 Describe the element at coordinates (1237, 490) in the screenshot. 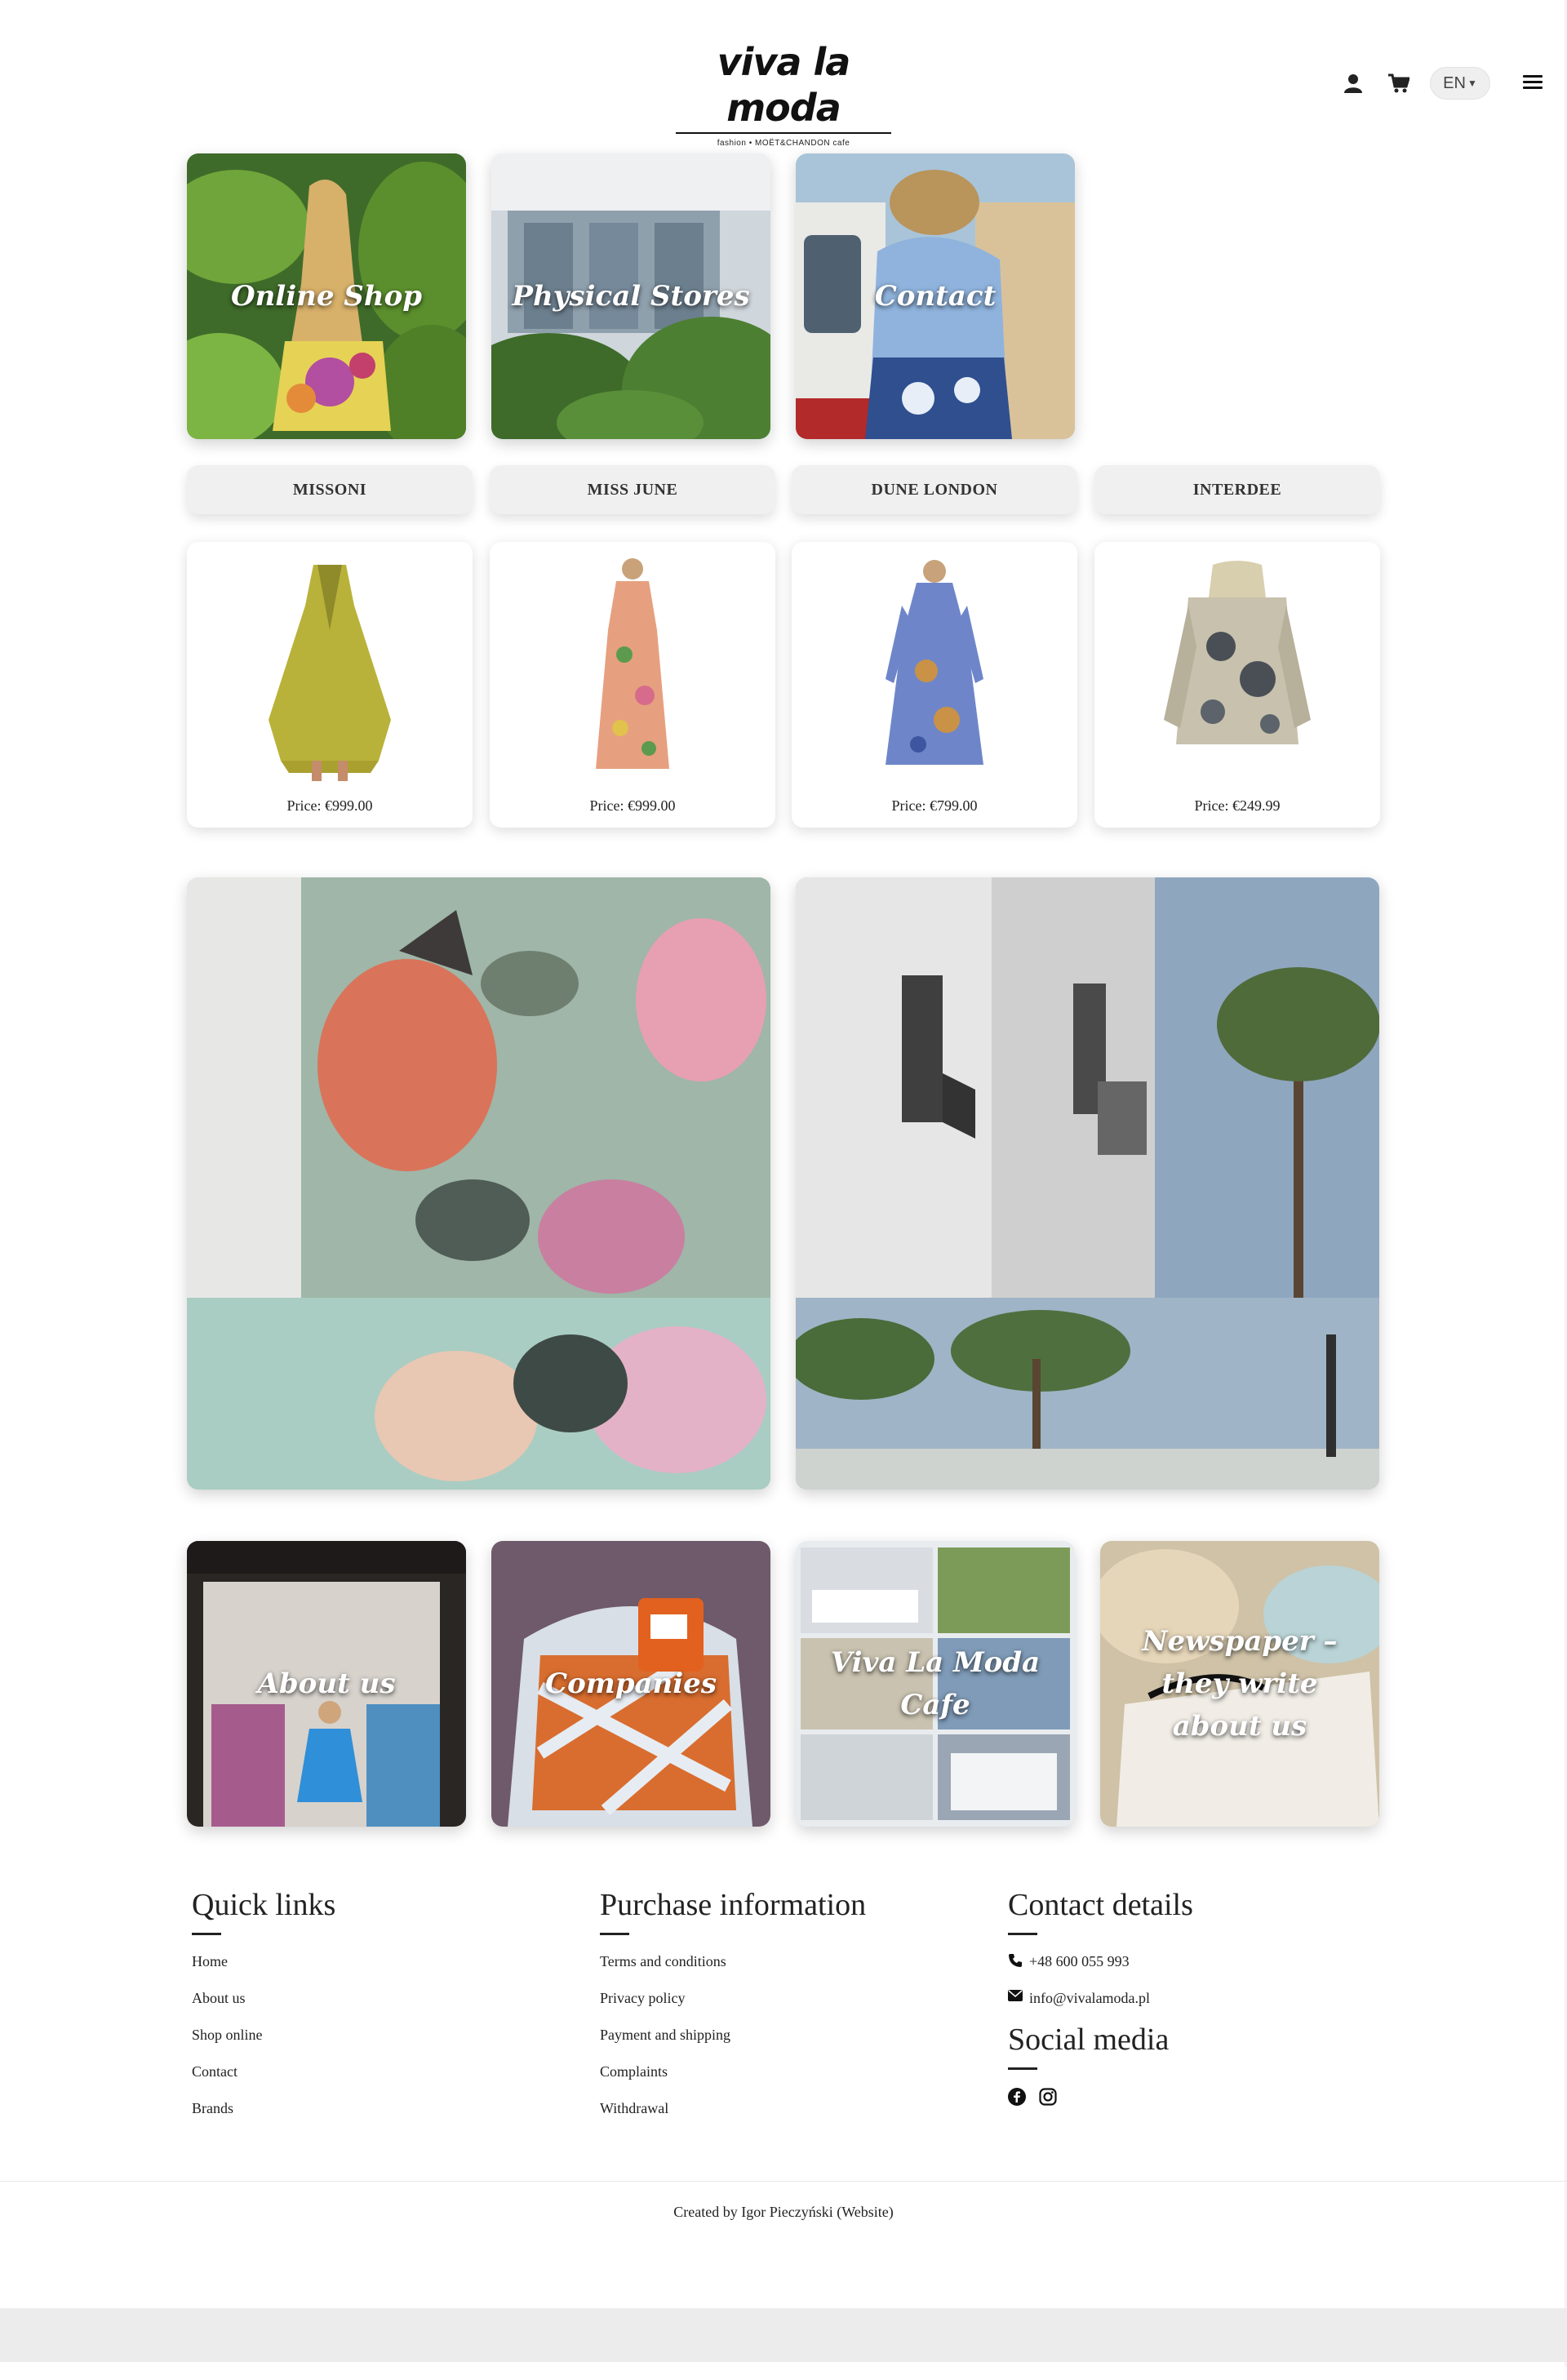

I see `brand-button-interdee: INTERDEE` at that location.